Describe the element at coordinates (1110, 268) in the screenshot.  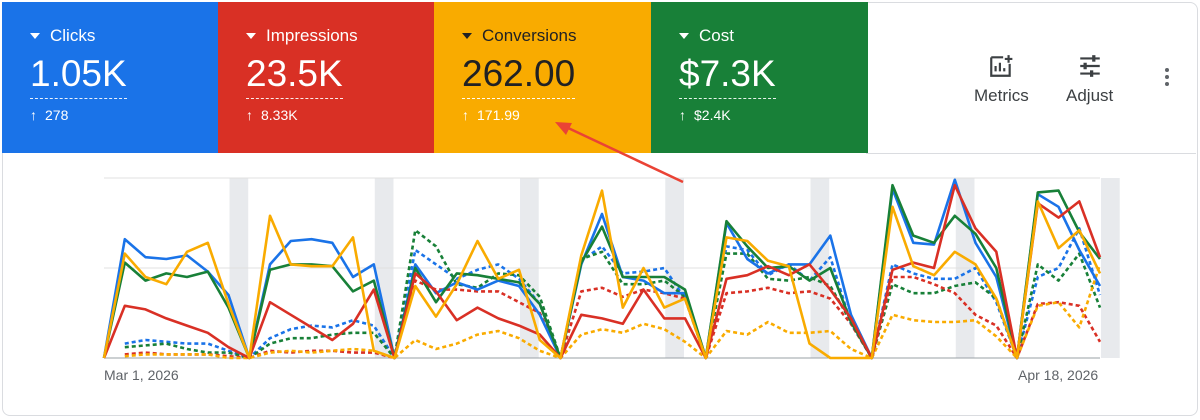
I see `weekend-band` at that location.